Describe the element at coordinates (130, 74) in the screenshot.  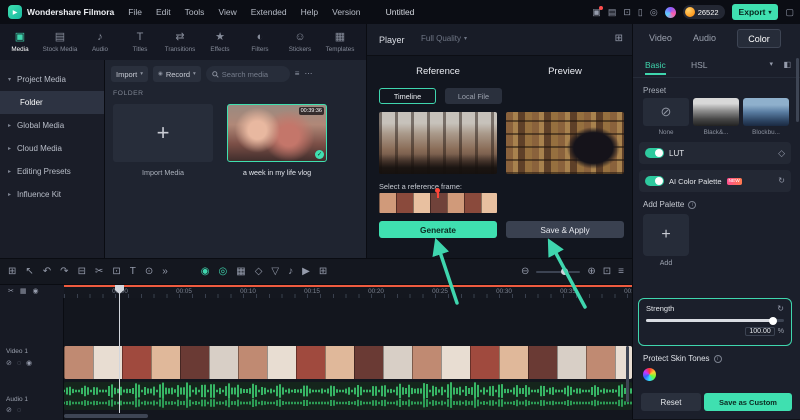
I see `import-button: Import ▾` at that location.